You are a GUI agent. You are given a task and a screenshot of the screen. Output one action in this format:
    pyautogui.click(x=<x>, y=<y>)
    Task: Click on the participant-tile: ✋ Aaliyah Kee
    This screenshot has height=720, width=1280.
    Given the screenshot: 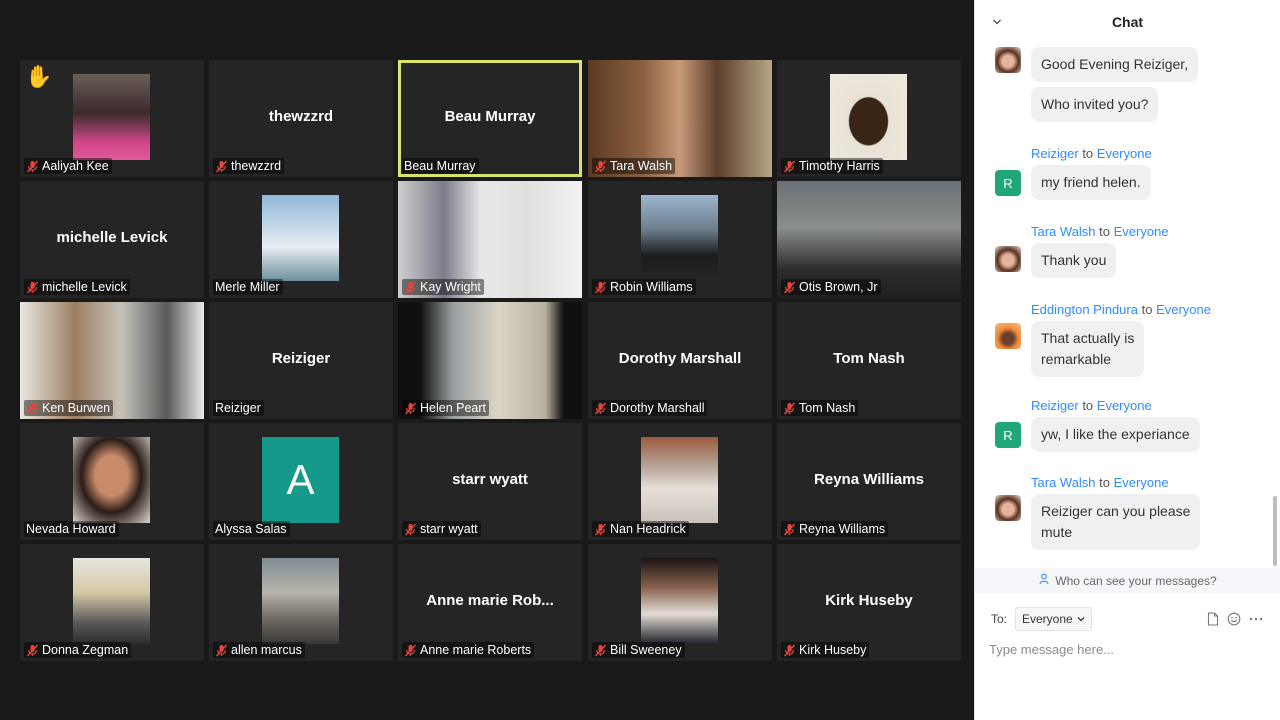 What is the action you would take?
    pyautogui.click(x=112, y=118)
    